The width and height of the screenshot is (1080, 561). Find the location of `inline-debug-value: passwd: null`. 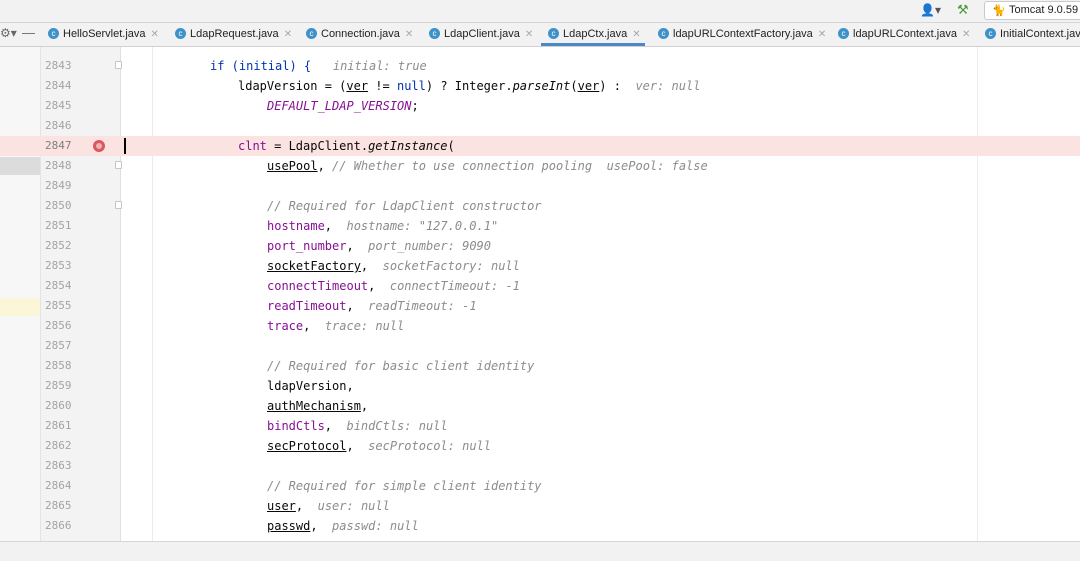

inline-debug-value: passwd: null is located at coordinates (375, 526).